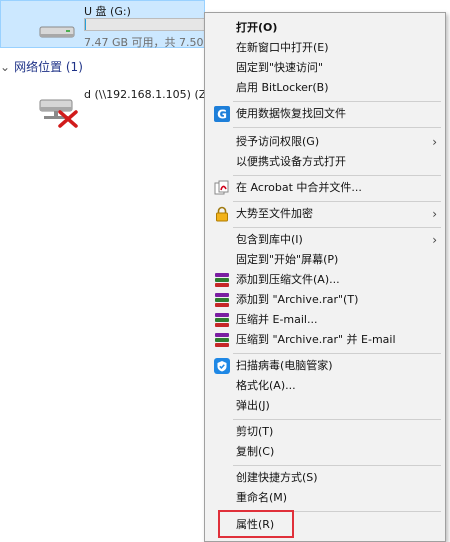 The image size is (450, 542). I want to click on menu-label: 大势至文件加密, so click(274, 213).